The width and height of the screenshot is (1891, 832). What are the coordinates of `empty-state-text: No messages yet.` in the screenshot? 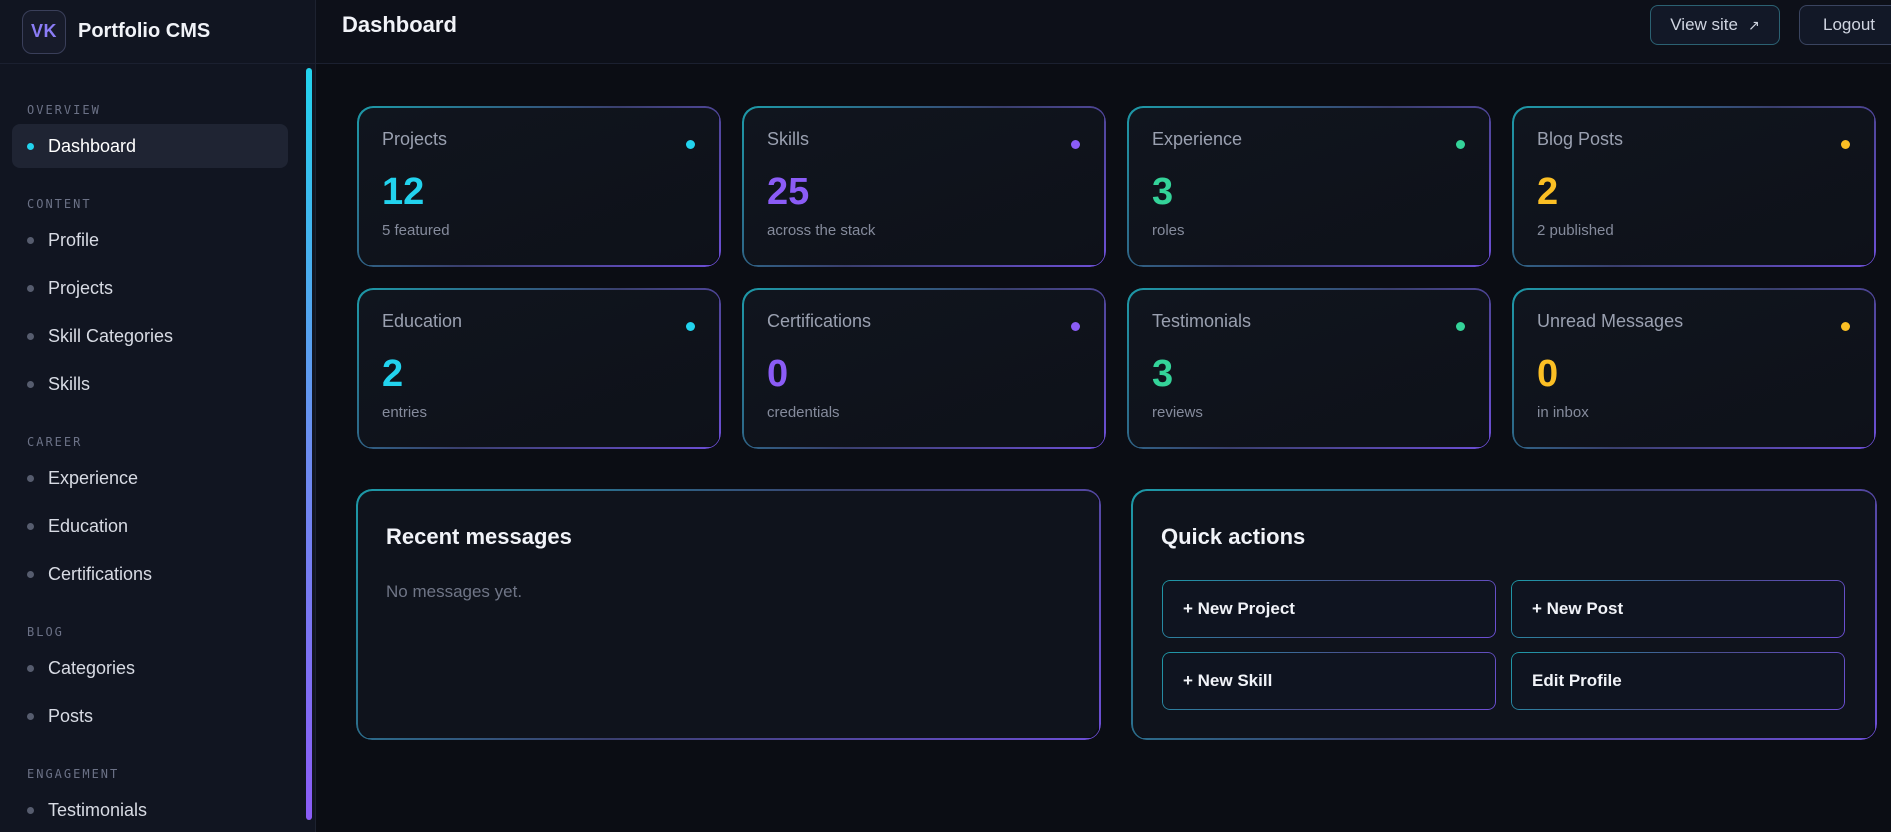 It's located at (454, 591).